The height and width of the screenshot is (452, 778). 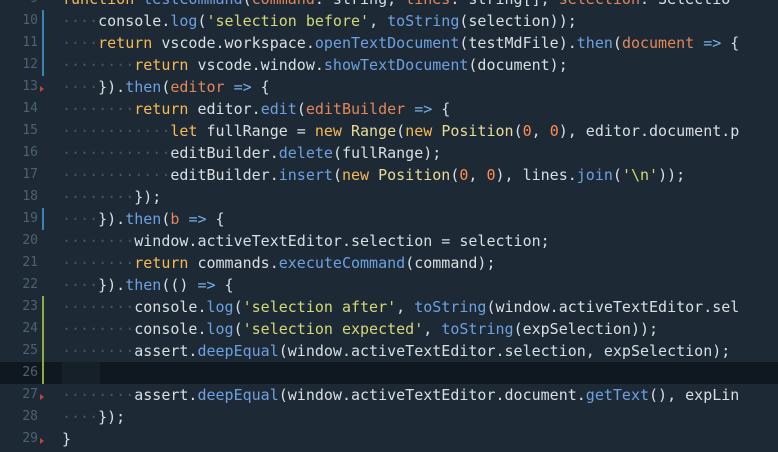 I want to click on line-number: 21, so click(x=30, y=262).